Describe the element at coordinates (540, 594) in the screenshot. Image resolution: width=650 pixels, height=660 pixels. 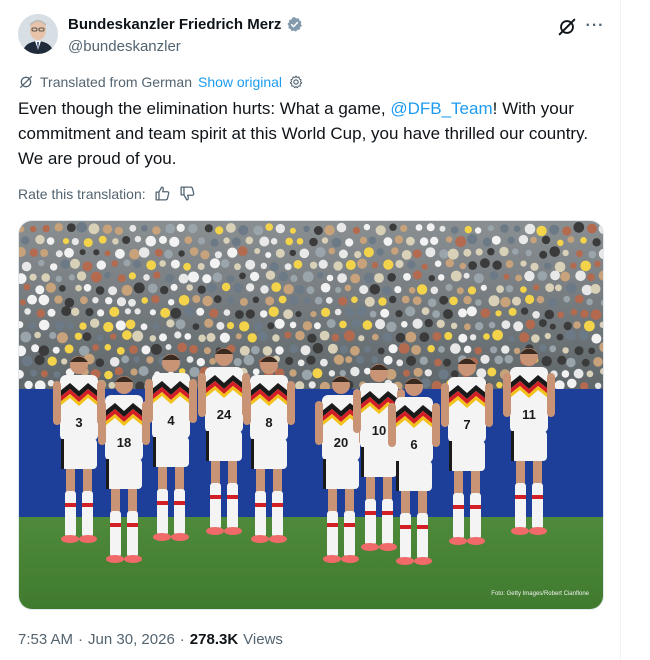
I see `photo-credit: Foto: Getty Images/Robert Cianflone` at that location.